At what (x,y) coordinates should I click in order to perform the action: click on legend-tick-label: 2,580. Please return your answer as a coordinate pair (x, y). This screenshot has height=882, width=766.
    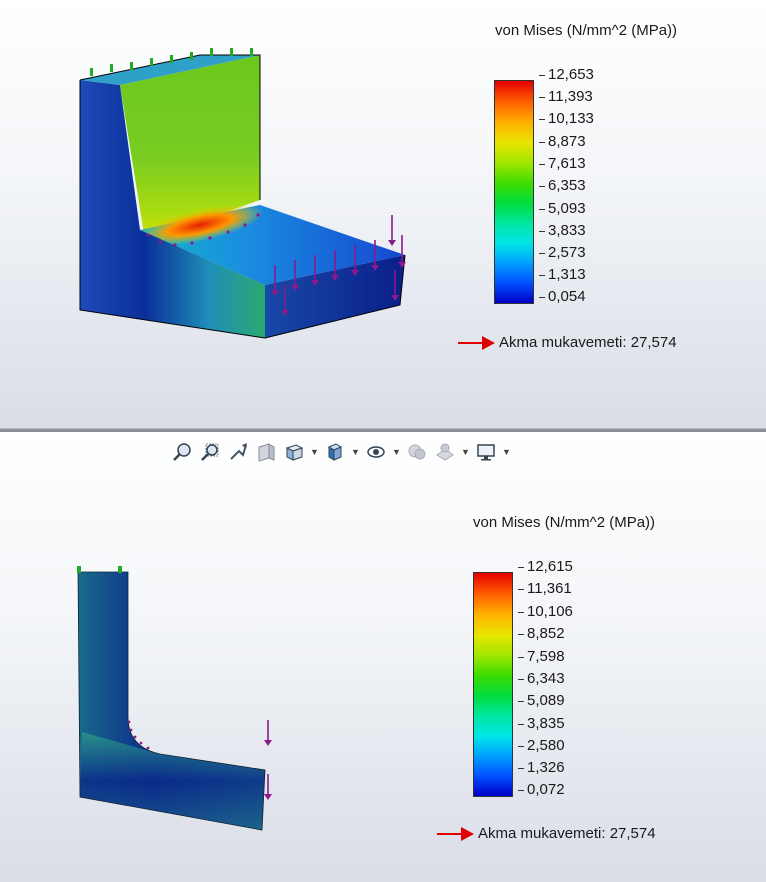
    Looking at the image, I should click on (541, 745).